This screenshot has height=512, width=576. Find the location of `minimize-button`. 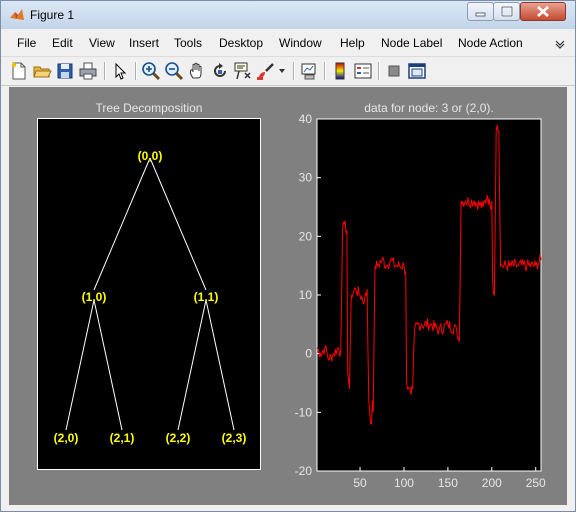

minimize-button is located at coordinates (480, 11).